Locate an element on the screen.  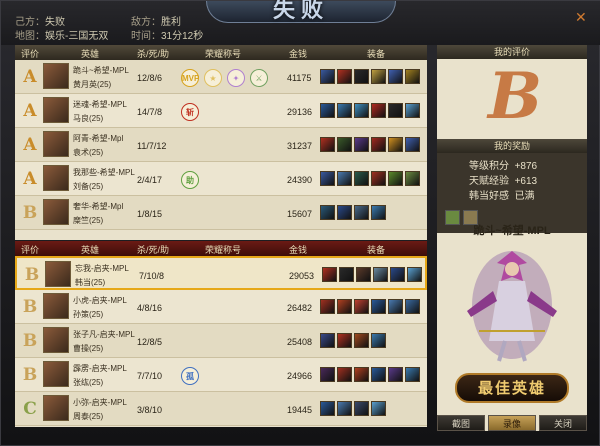
kda: 3/8/10 is located at coordinates (150, 410).